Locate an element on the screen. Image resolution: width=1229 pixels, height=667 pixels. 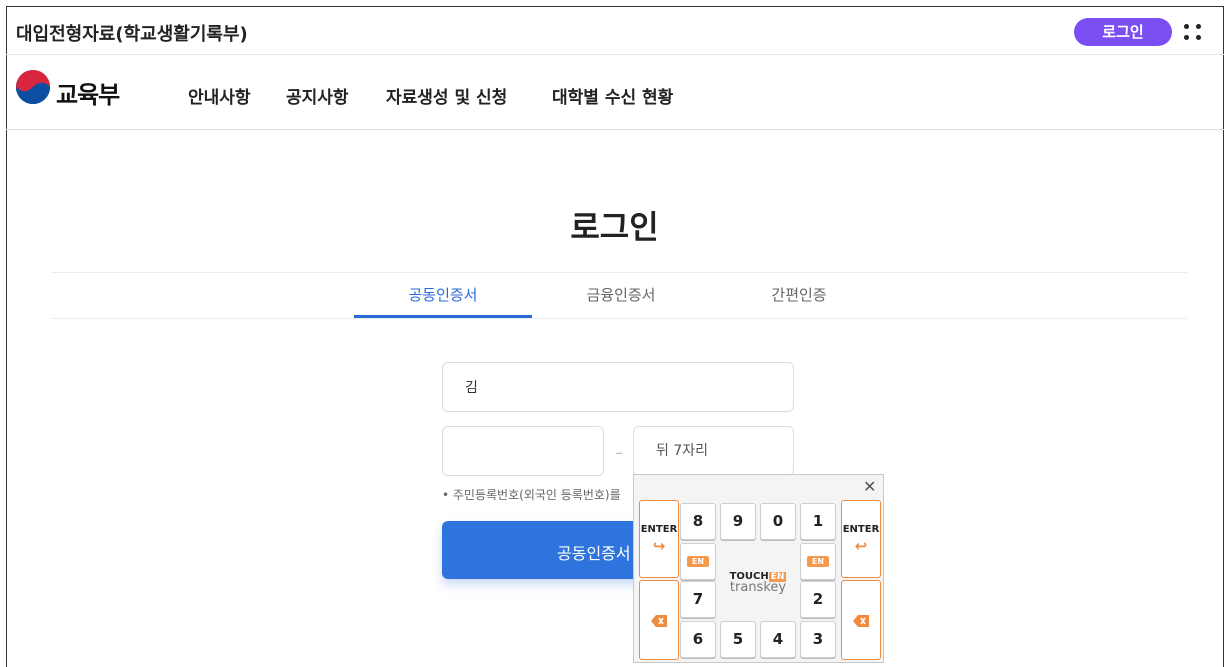
enter-arrow-icon: ↪ is located at coordinates (659, 546).